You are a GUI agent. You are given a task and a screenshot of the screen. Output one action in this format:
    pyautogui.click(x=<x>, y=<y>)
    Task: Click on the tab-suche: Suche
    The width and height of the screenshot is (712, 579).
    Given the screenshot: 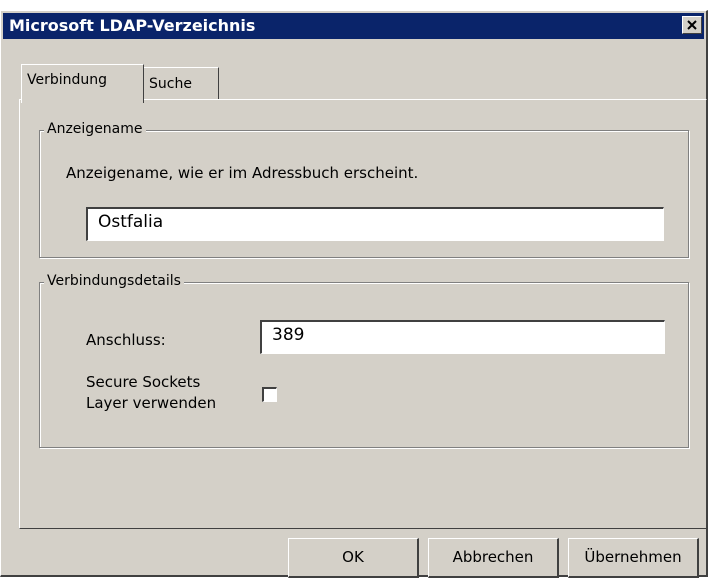 What is the action you would take?
    pyautogui.click(x=181, y=83)
    